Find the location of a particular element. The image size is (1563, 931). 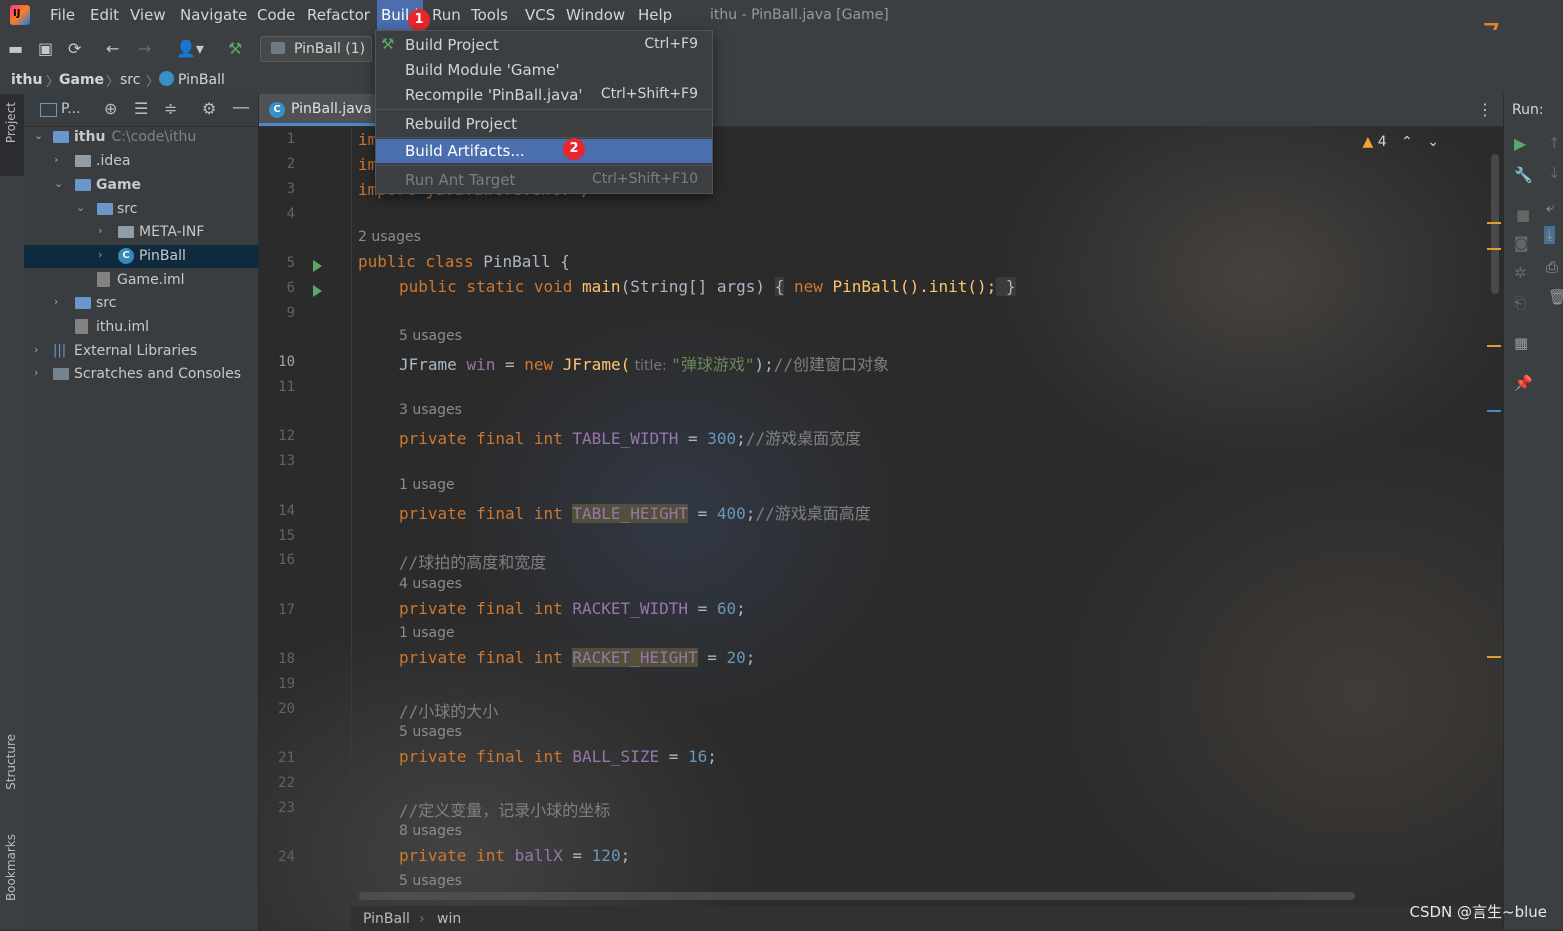

tree-item-ithu-iml: ithu.iml is located at coordinates (141, 327).